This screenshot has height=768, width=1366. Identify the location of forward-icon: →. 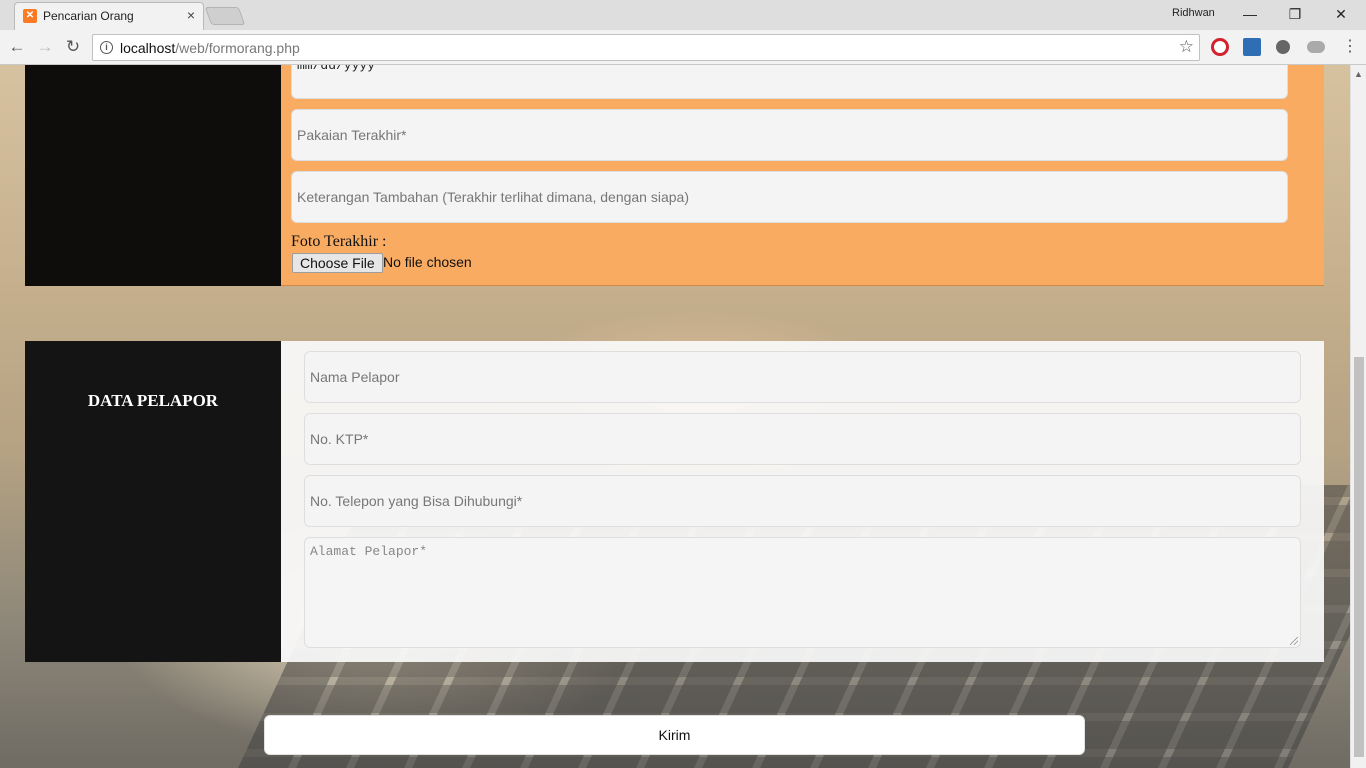
(45, 47).